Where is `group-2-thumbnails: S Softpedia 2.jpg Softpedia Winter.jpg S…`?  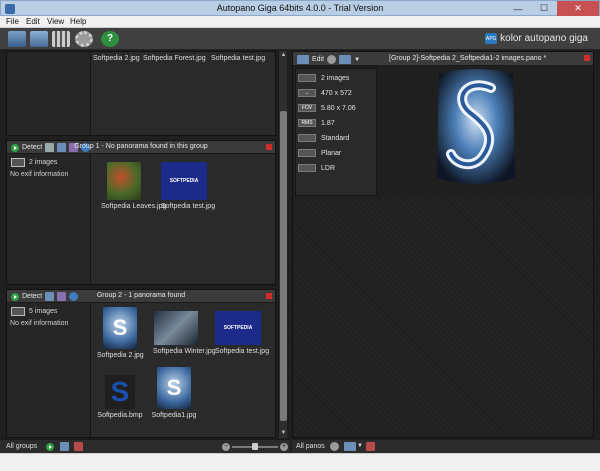
group-2-thumbnails: S Softpedia 2.jpg Softpedia Winter.jpg S… is located at coordinates (184, 370).